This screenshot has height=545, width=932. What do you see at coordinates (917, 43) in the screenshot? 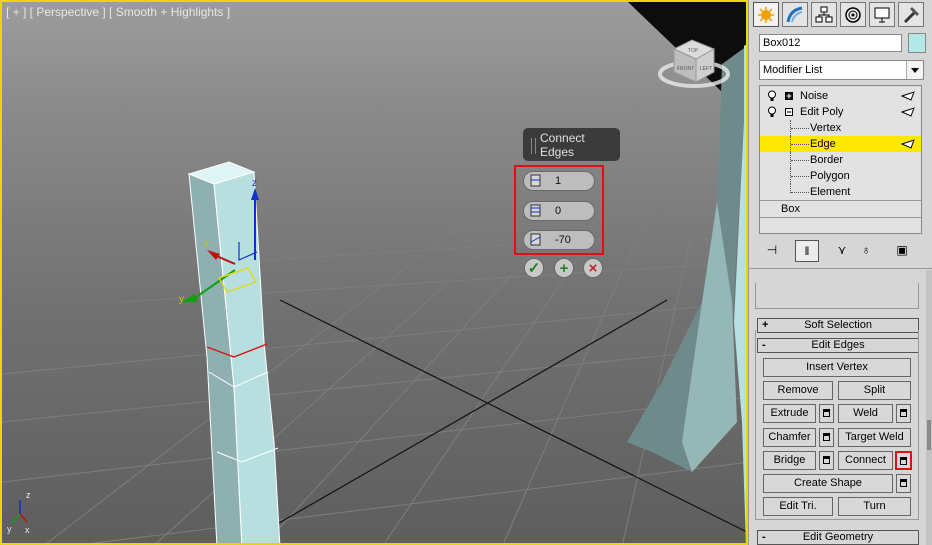
I see `object-color-swatch` at bounding box center [917, 43].